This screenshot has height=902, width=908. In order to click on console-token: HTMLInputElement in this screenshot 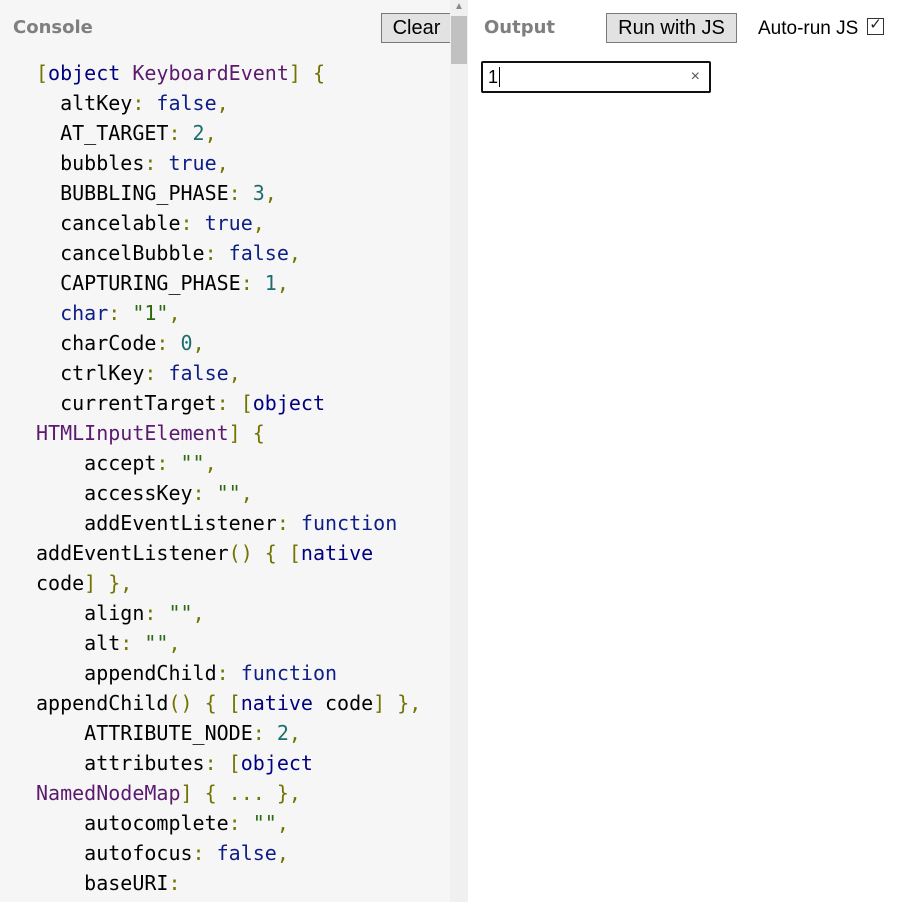, I will do `click(132, 433)`.